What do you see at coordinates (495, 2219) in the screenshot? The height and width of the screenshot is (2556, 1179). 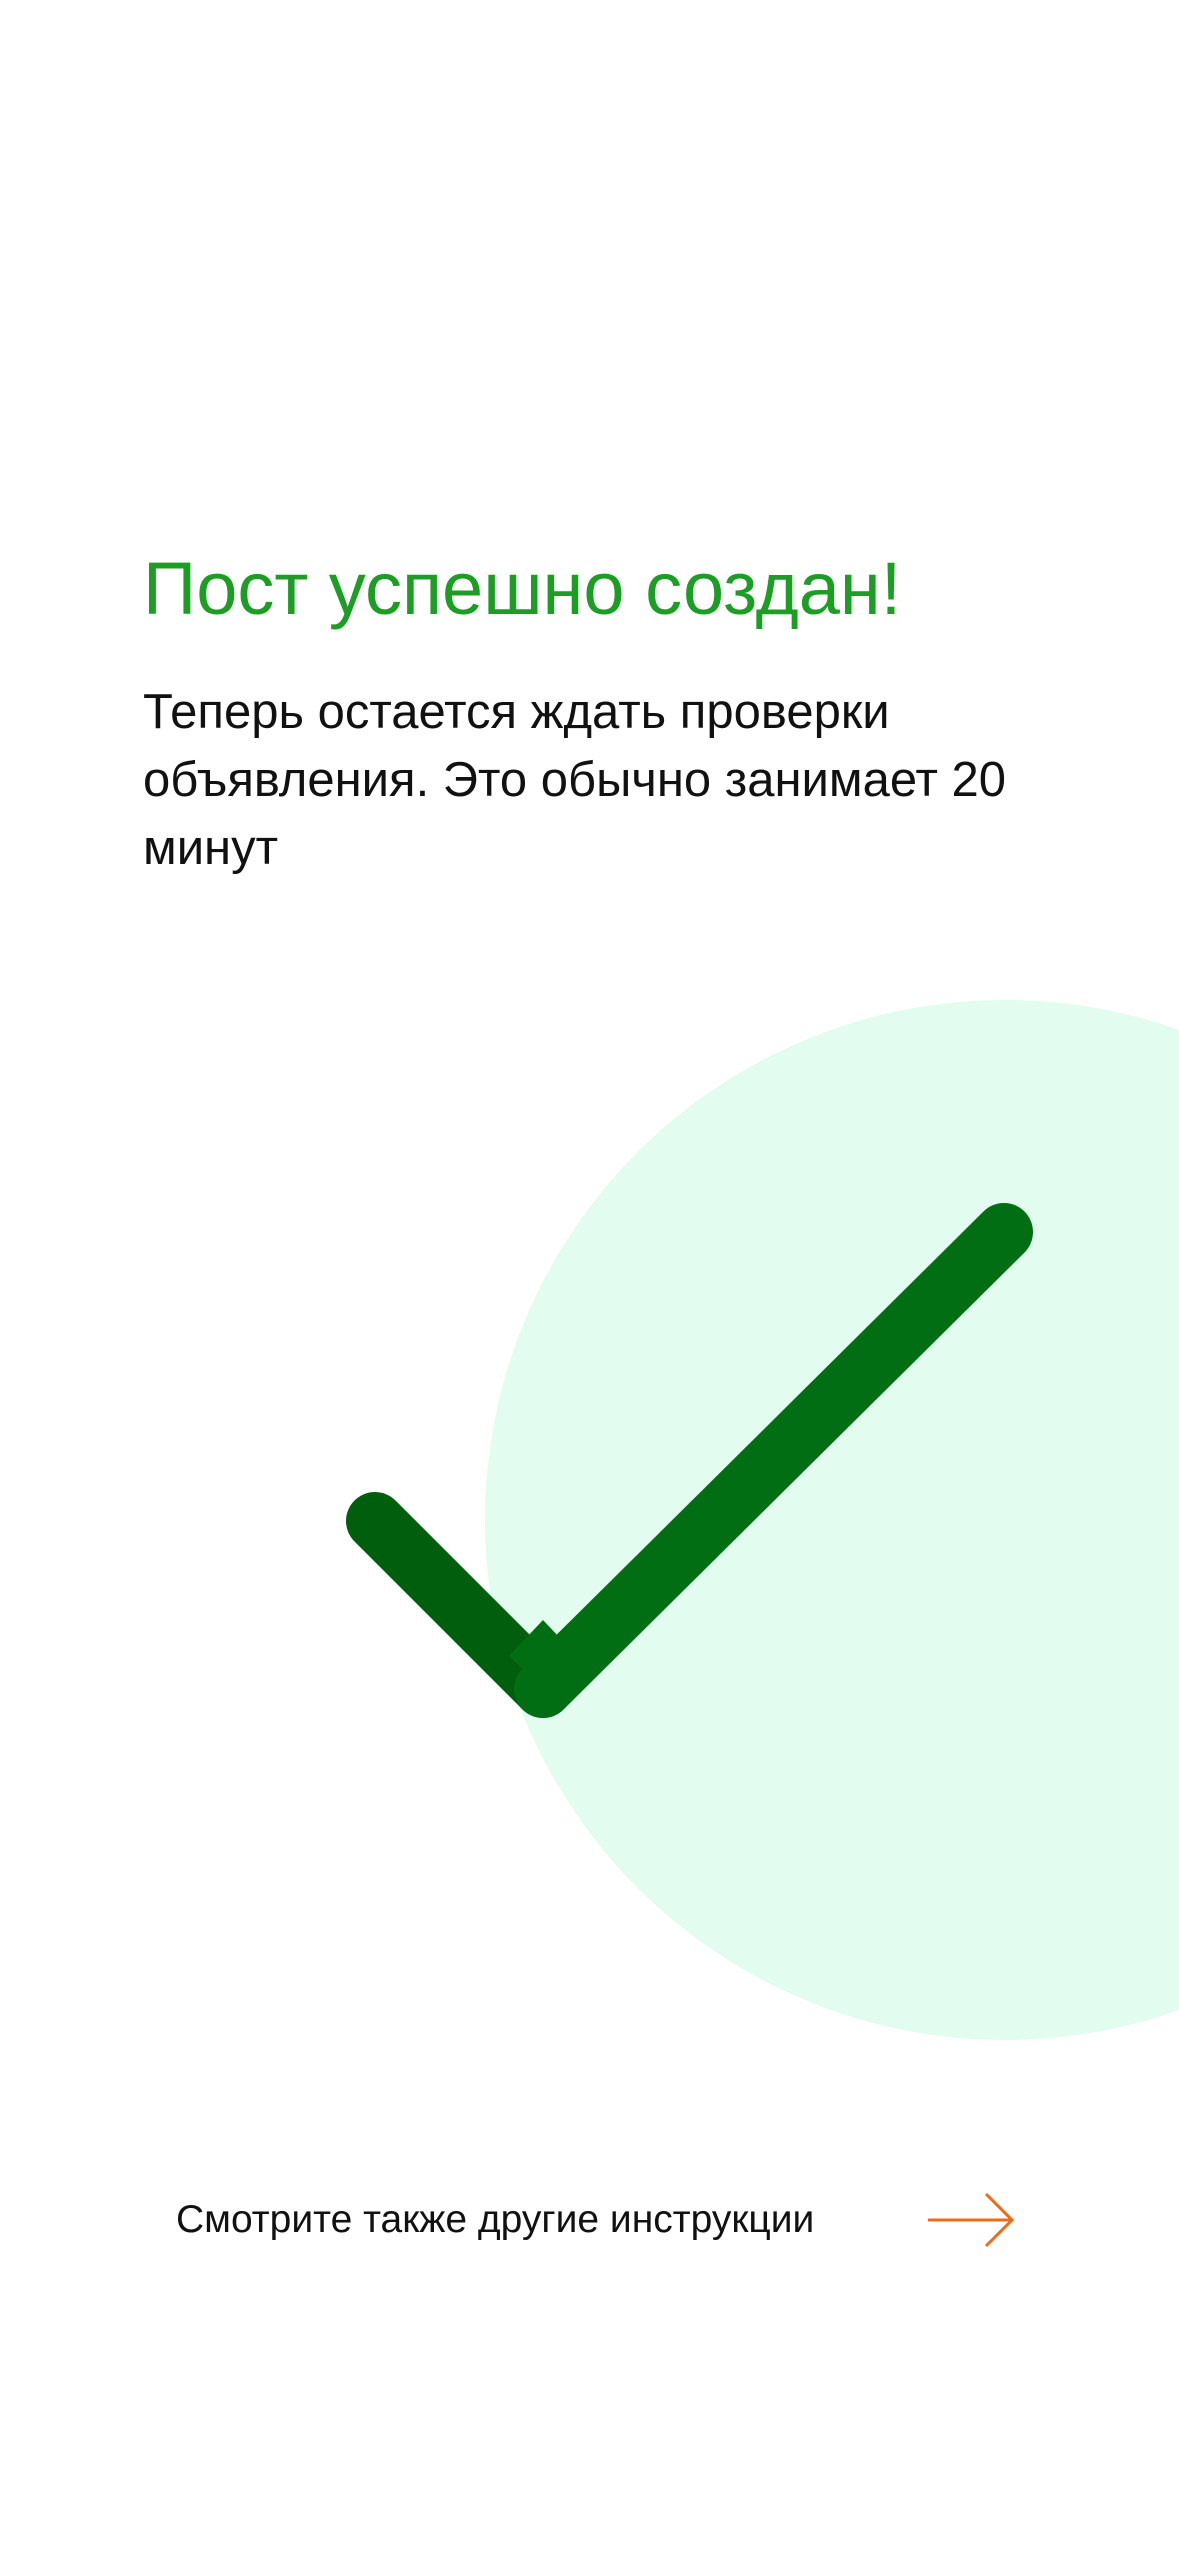 I see `other-instructions-label: Смотрите также другие инструкции` at bounding box center [495, 2219].